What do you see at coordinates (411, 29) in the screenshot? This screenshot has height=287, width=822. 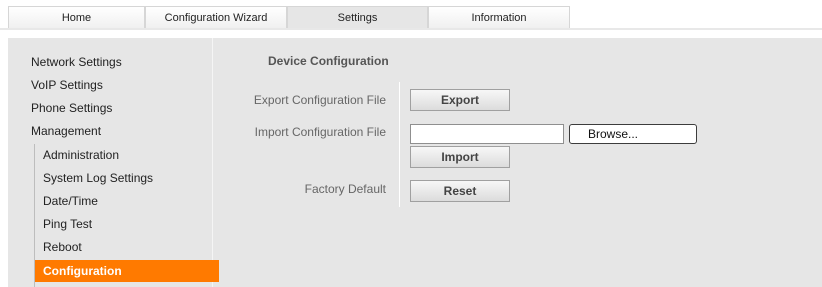 I see `tab-underline` at bounding box center [411, 29].